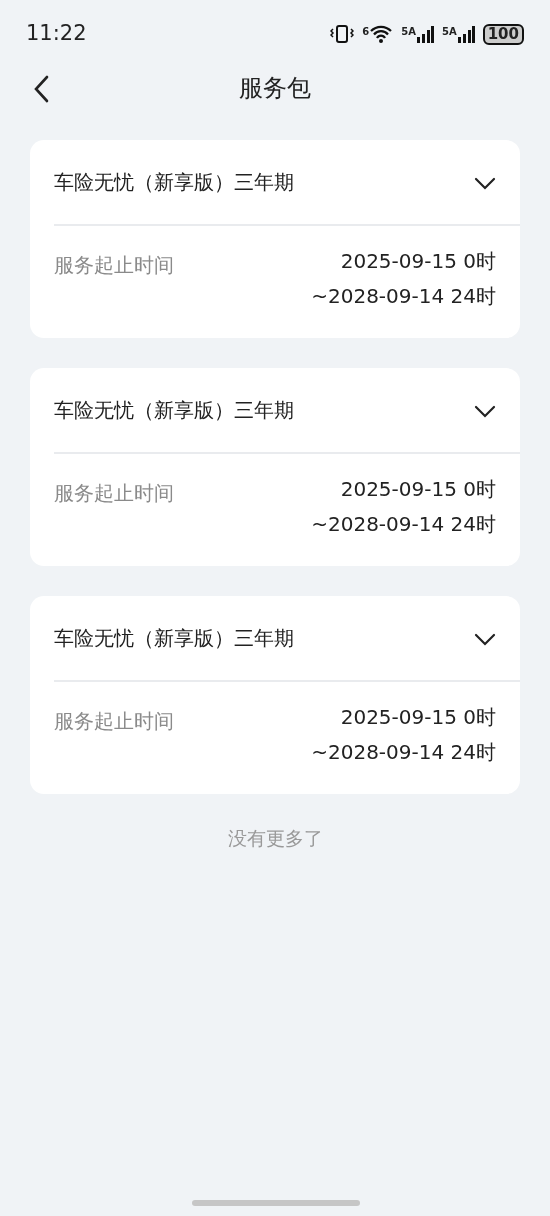 This screenshot has height=1216, width=550. I want to click on page-title: 服务包, so click(275, 88).